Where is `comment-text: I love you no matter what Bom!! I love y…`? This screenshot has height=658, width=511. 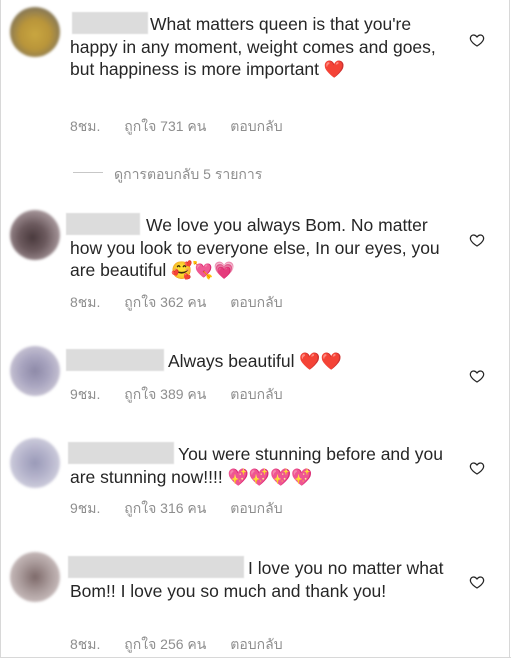 comment-text: I love you no matter what Bom!! I love y… is located at coordinates (257, 579).